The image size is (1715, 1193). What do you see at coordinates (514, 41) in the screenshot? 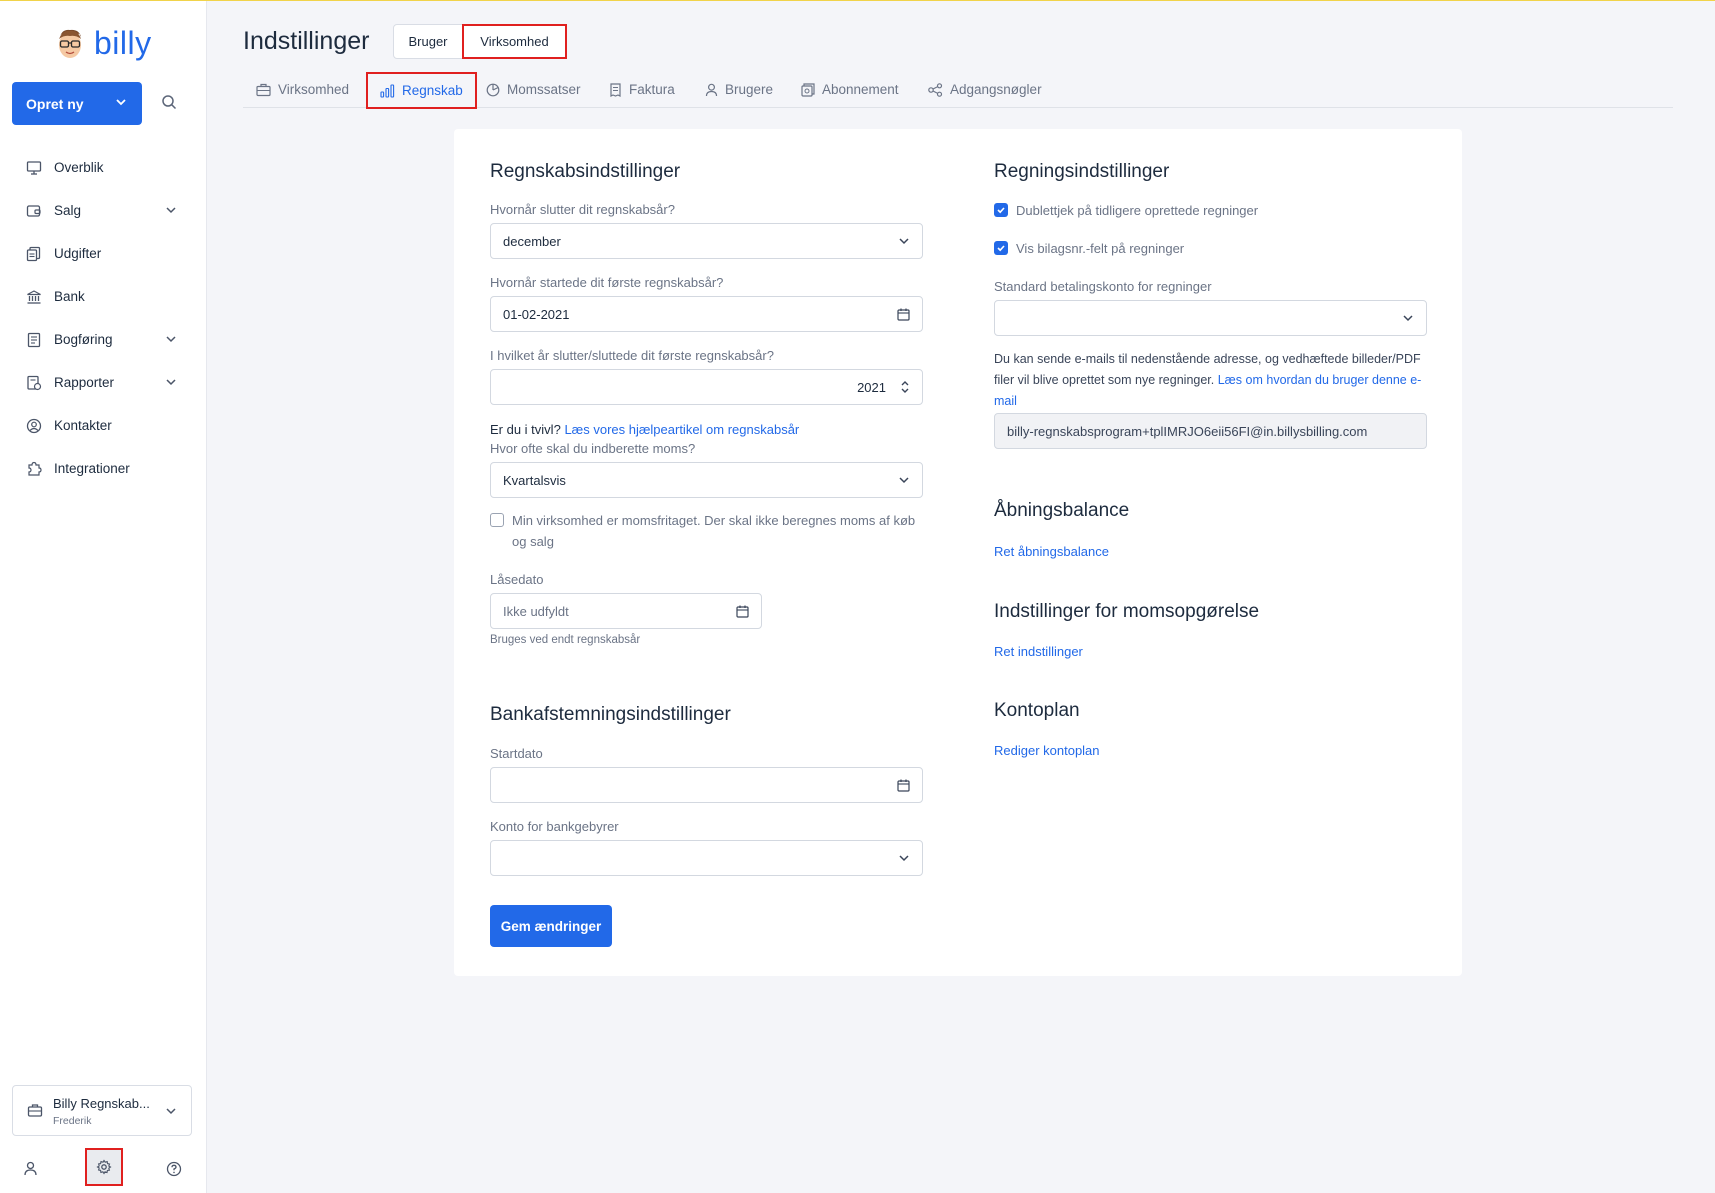
I see `segment-company: Virksomhed` at bounding box center [514, 41].